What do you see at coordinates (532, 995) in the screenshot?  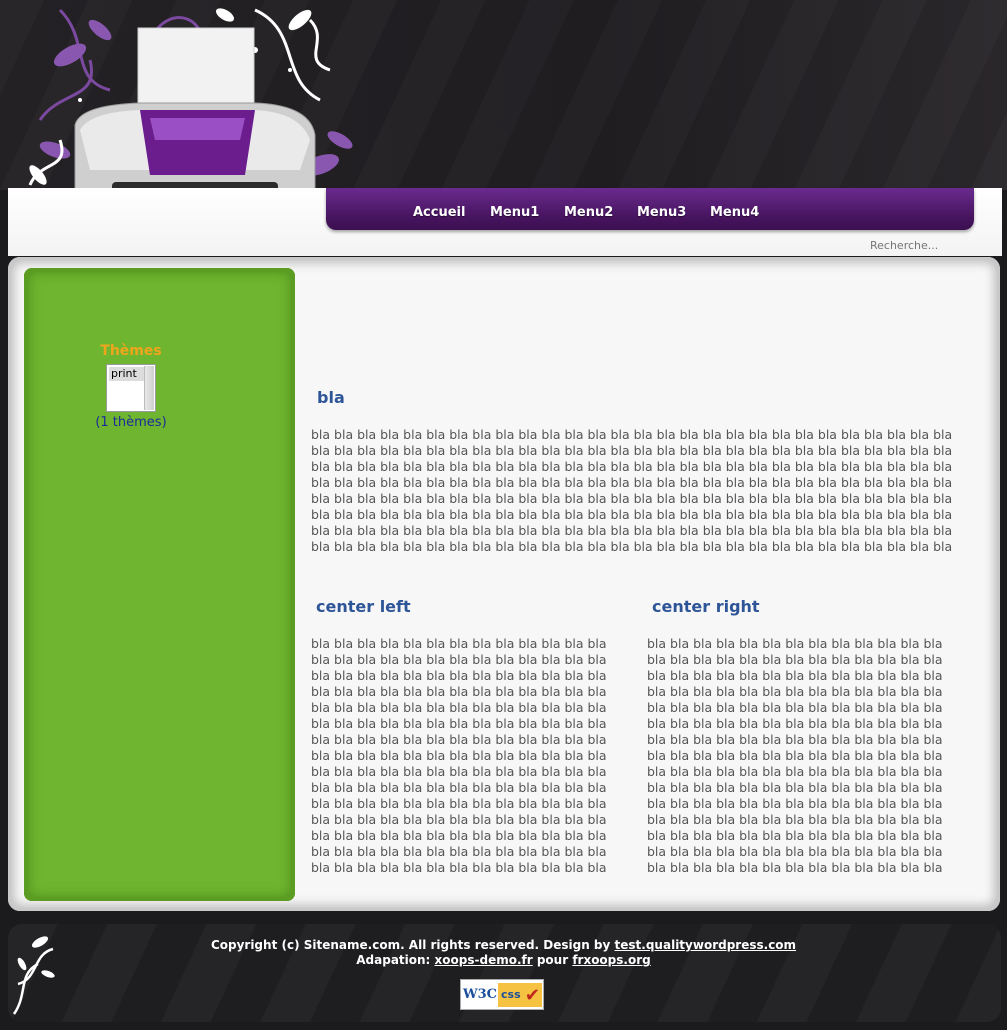 I see `checkmark-icon: ✔` at bounding box center [532, 995].